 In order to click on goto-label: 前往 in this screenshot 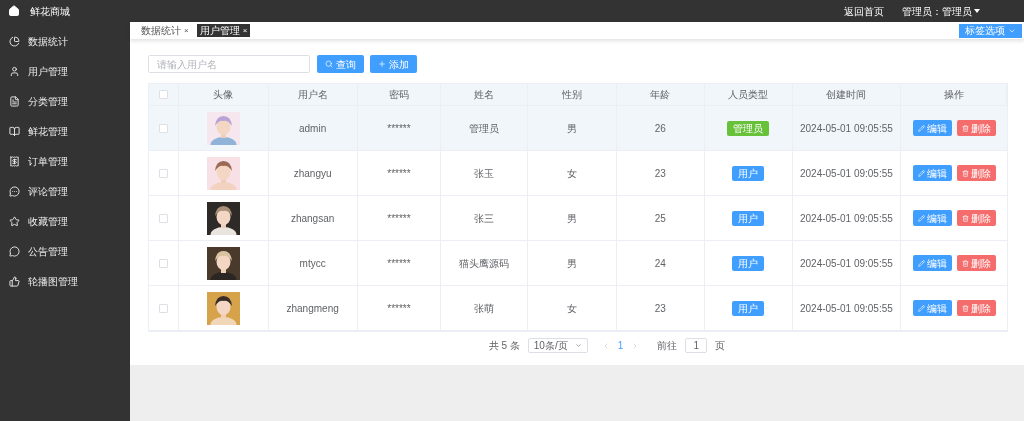, I will do `click(667, 346)`.